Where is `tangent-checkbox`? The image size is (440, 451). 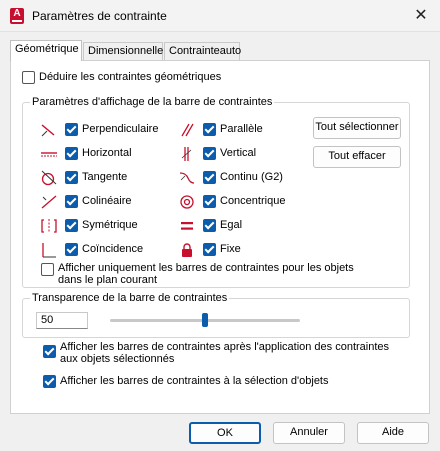 tangent-checkbox is located at coordinates (71, 177).